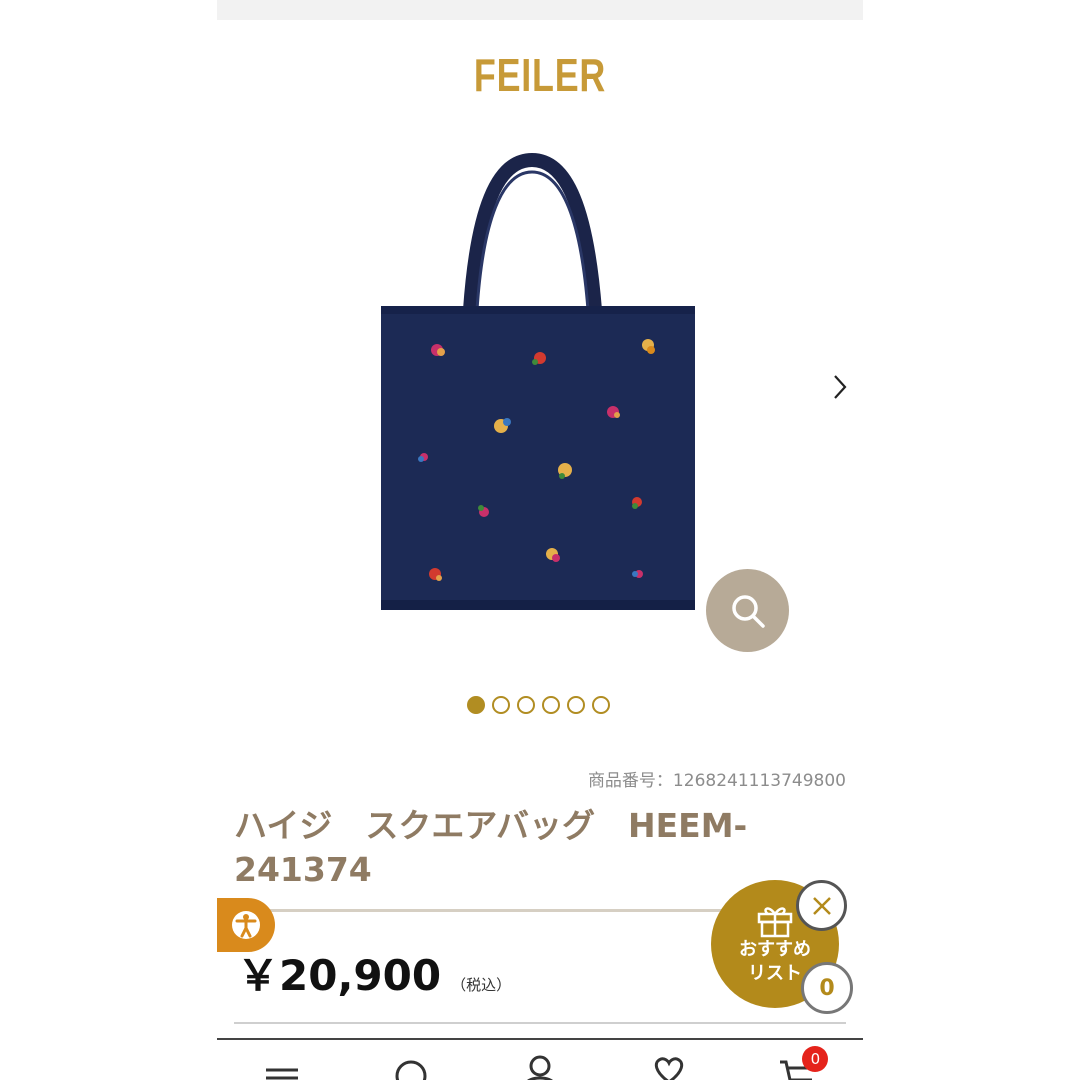 This screenshot has width=1080, height=1080. I want to click on nav-cart: 0, so click(803, 1063).